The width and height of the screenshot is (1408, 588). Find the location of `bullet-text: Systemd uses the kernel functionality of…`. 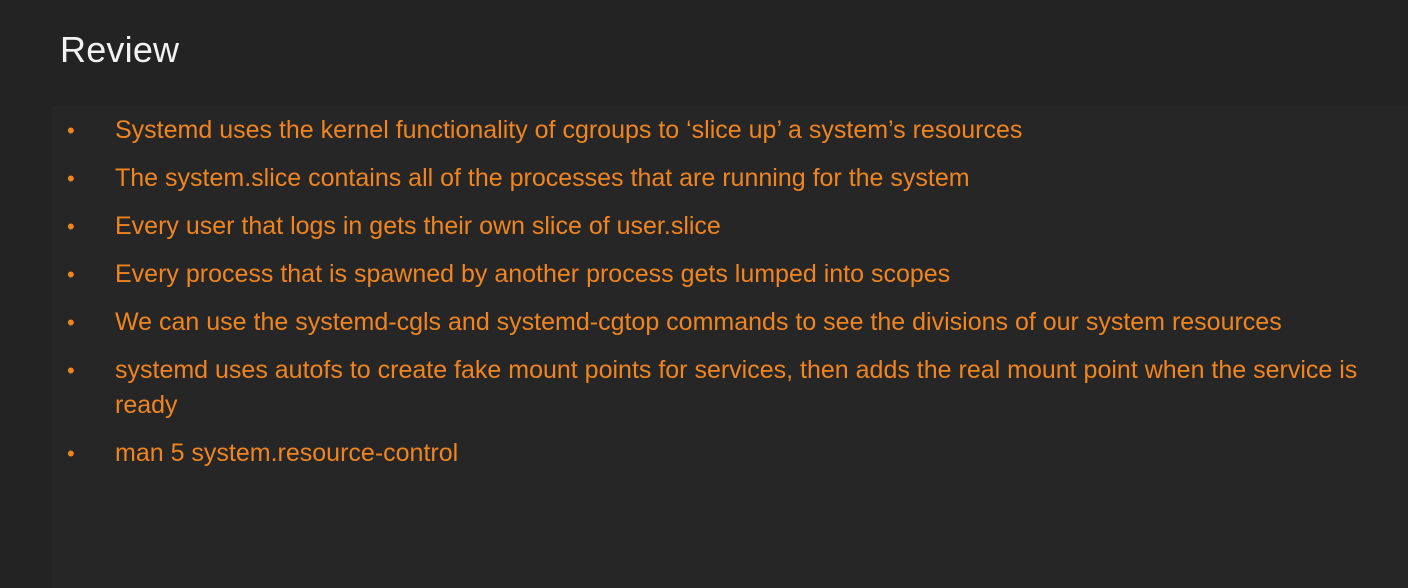

bullet-text: Systemd uses the kernel functionality of… is located at coordinates (569, 130).